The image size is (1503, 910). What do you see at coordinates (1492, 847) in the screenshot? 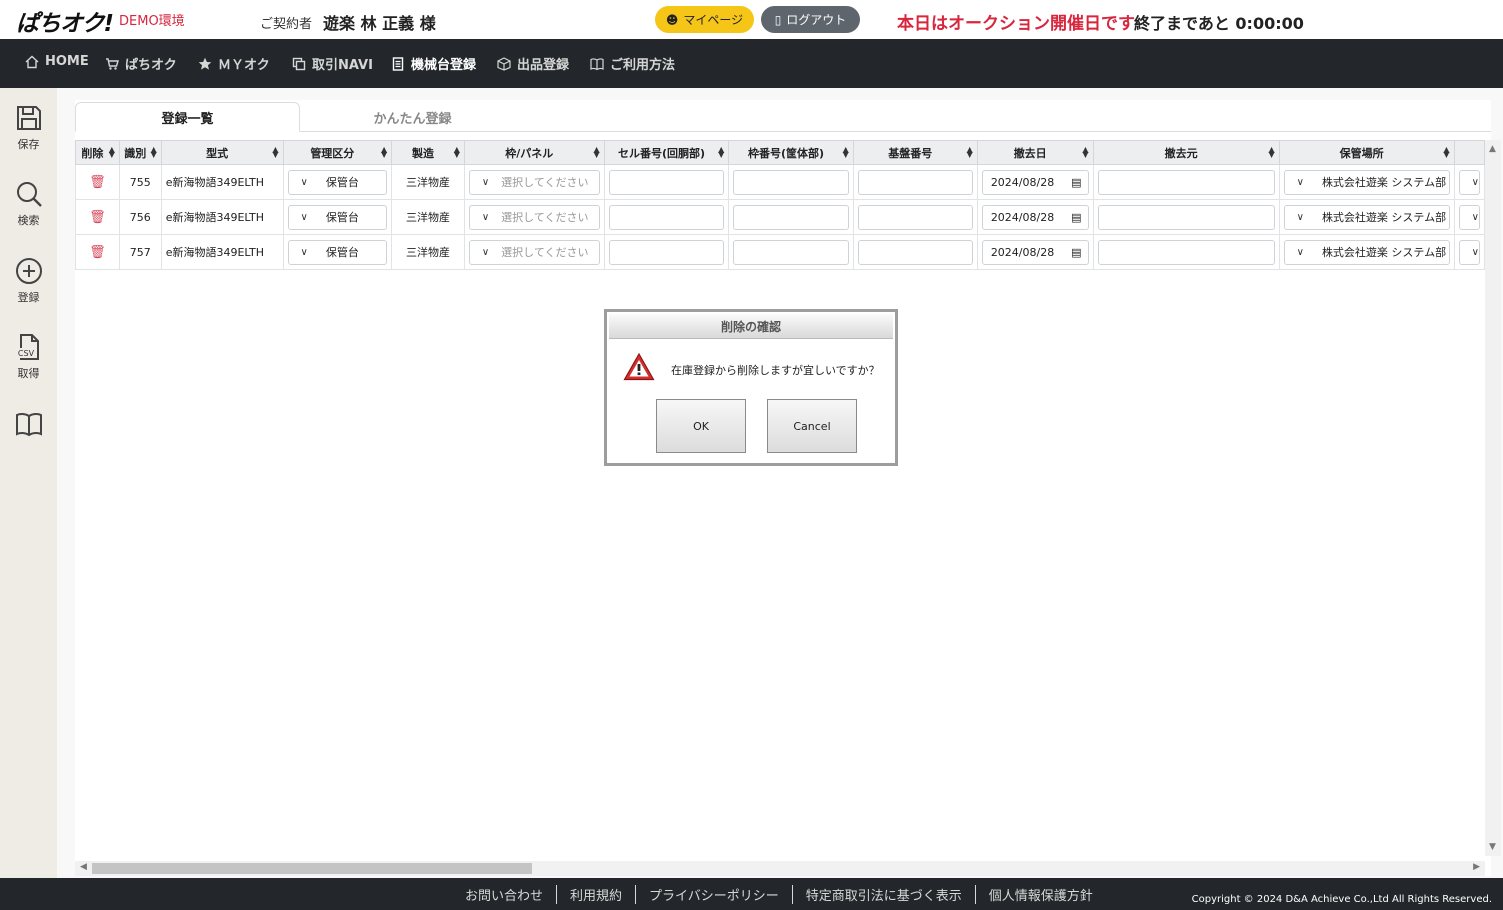
I see `scroll-down-icon: ▼` at bounding box center [1492, 847].